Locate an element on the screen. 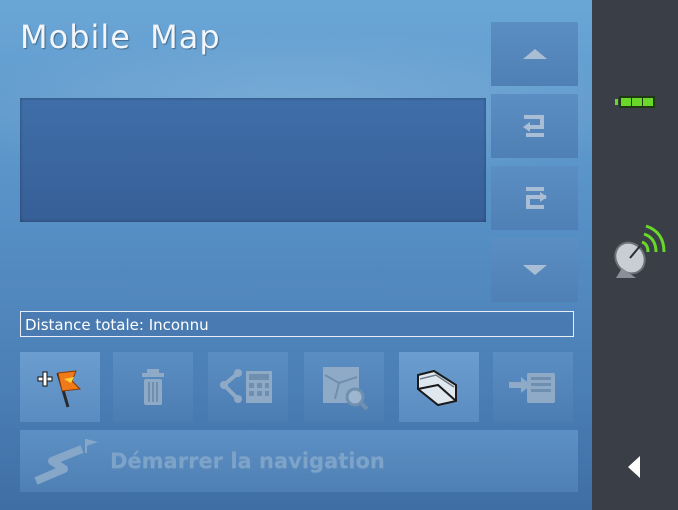 This screenshot has height=510, width=678. add-waypoint-button is located at coordinates (60, 387).